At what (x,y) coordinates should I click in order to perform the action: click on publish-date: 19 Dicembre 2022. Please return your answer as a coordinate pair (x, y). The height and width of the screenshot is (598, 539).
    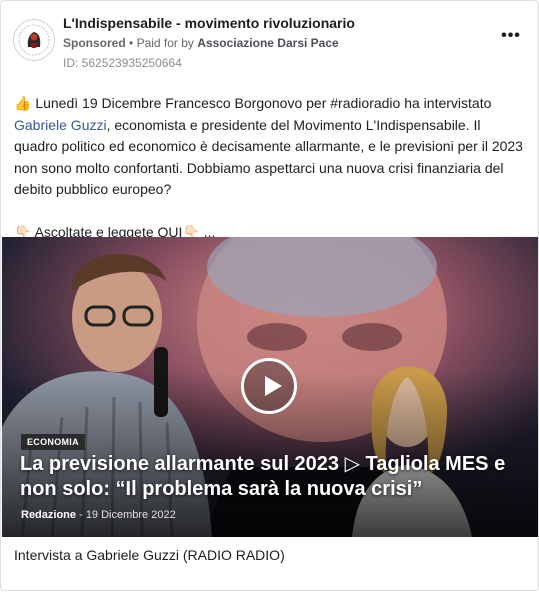
    Looking at the image, I should click on (130, 515).